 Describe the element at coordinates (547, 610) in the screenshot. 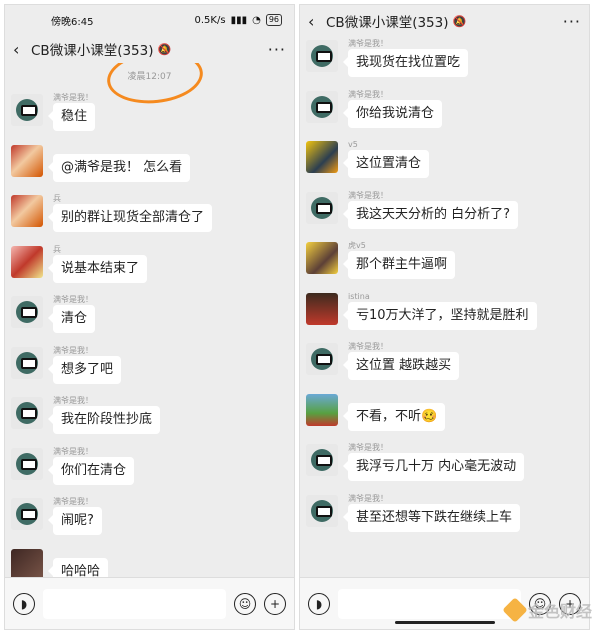

I see `watermark: 金色财经` at that location.